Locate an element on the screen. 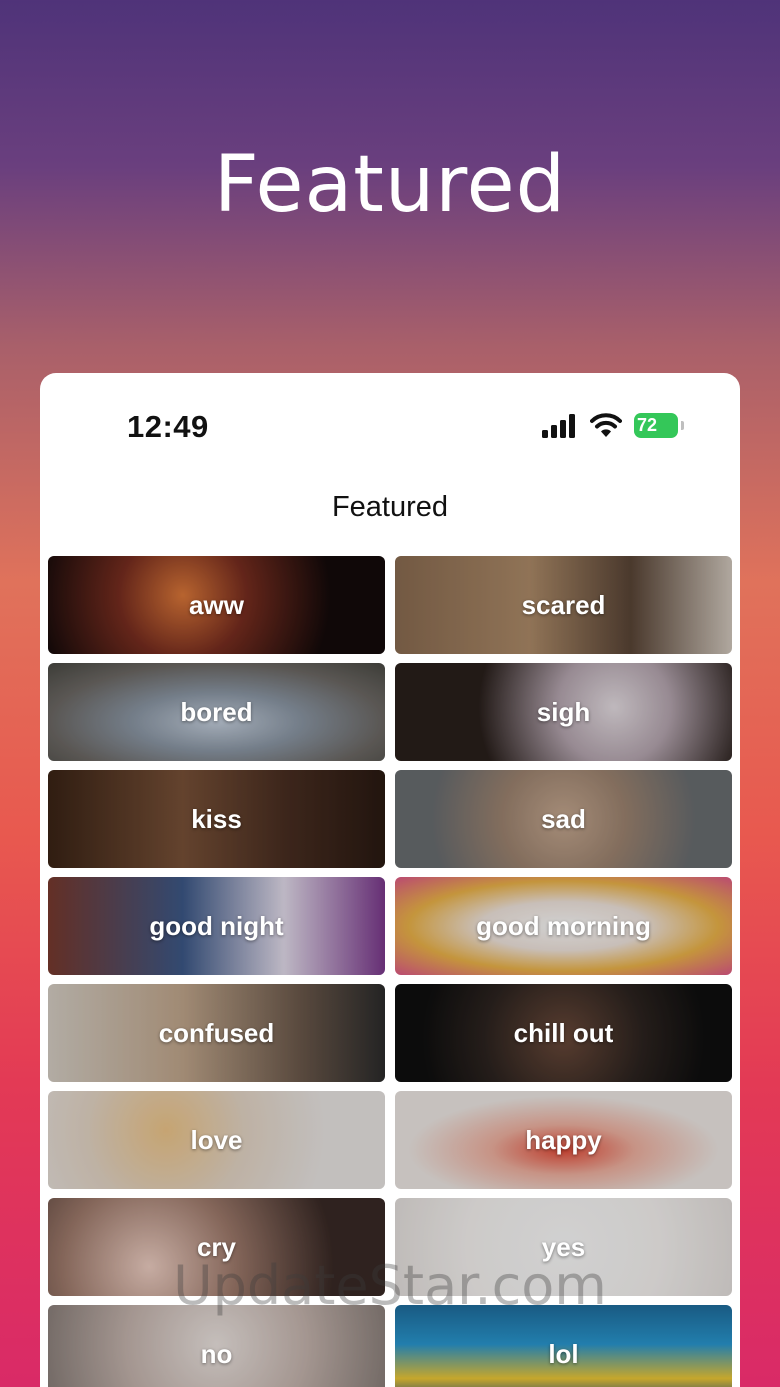 This screenshot has height=1387, width=780. category-label: good morning is located at coordinates (563, 925).